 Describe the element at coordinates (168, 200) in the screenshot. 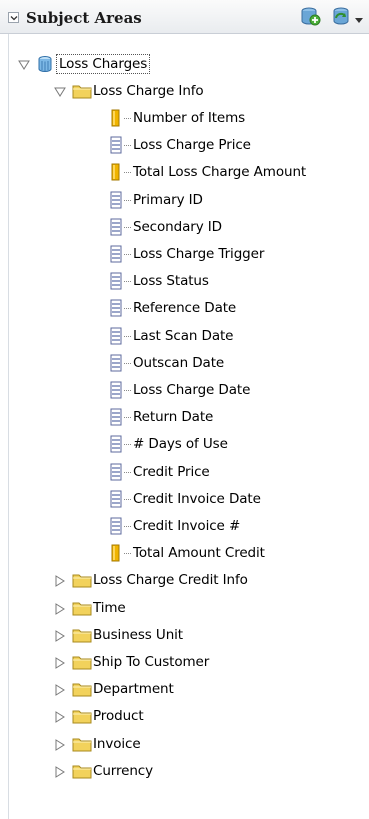

I see `column-label: Primary ID` at that location.